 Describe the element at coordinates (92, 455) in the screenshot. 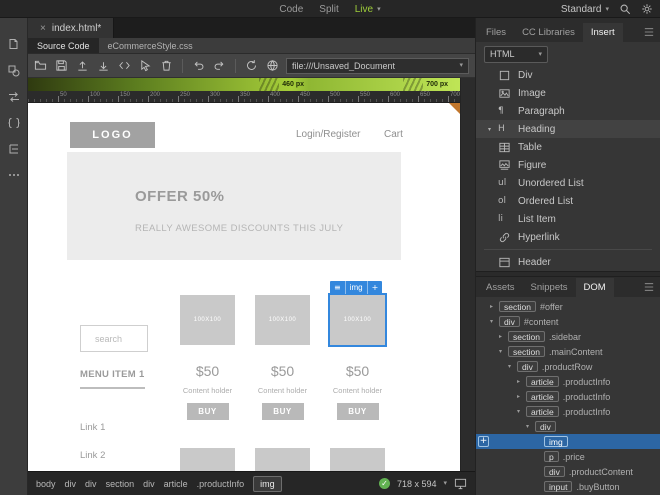

I see `mock-link-2: Link 2` at that location.